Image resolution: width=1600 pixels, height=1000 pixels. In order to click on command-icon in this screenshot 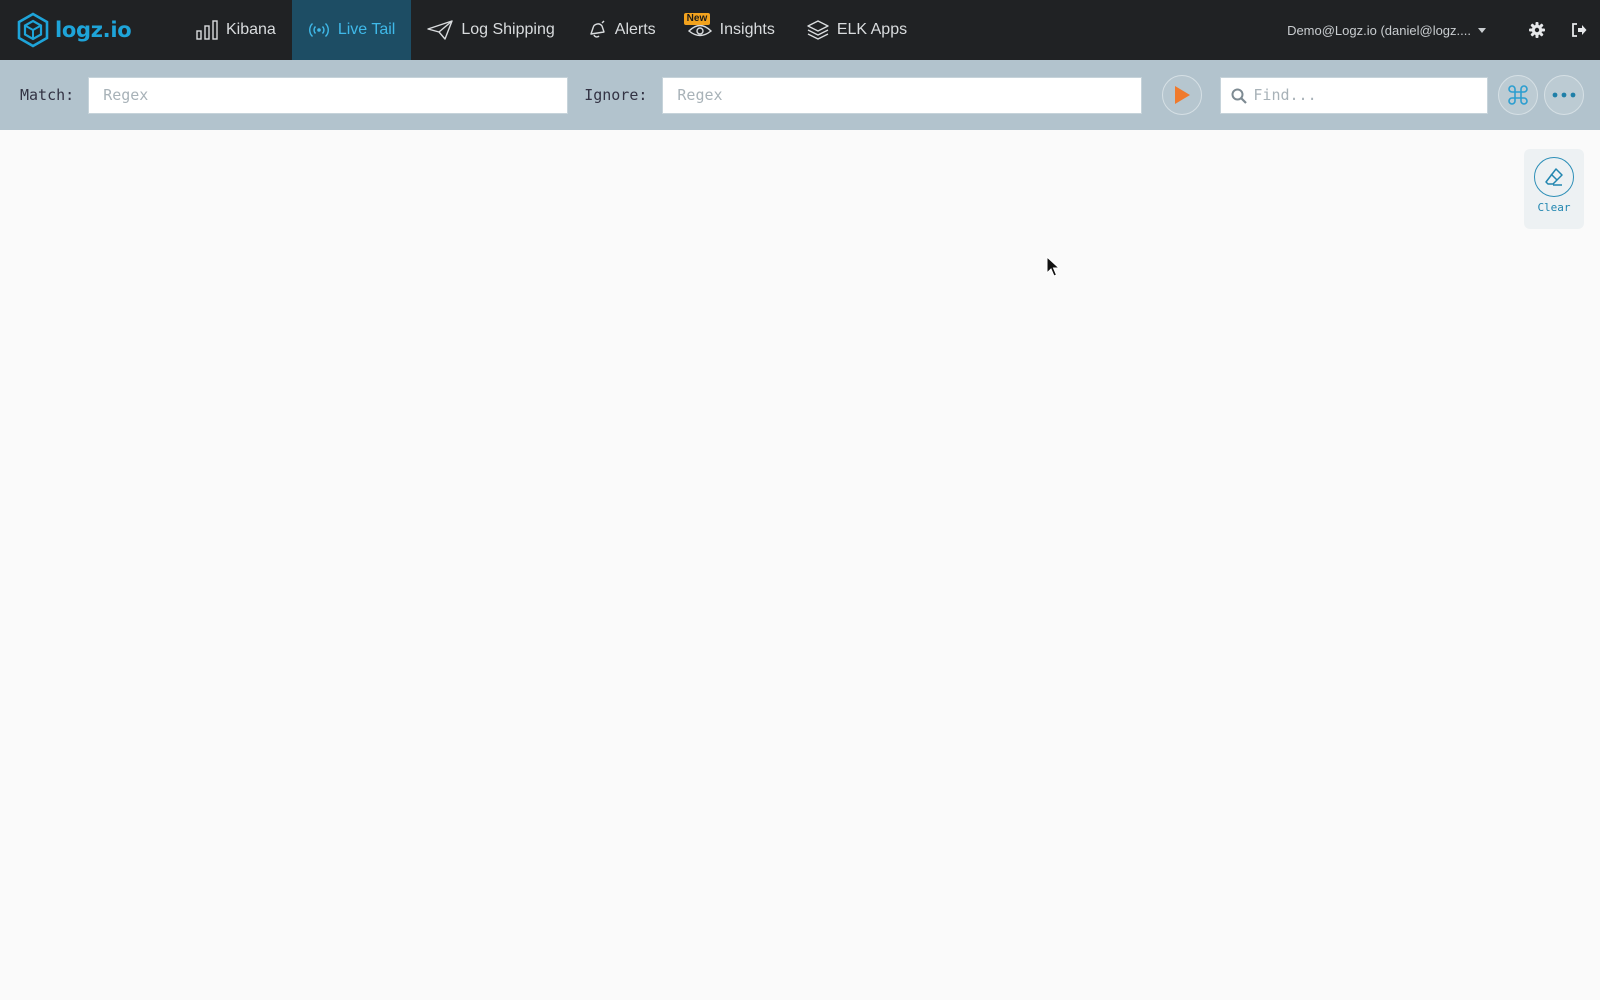, I will do `click(1518, 95)`.